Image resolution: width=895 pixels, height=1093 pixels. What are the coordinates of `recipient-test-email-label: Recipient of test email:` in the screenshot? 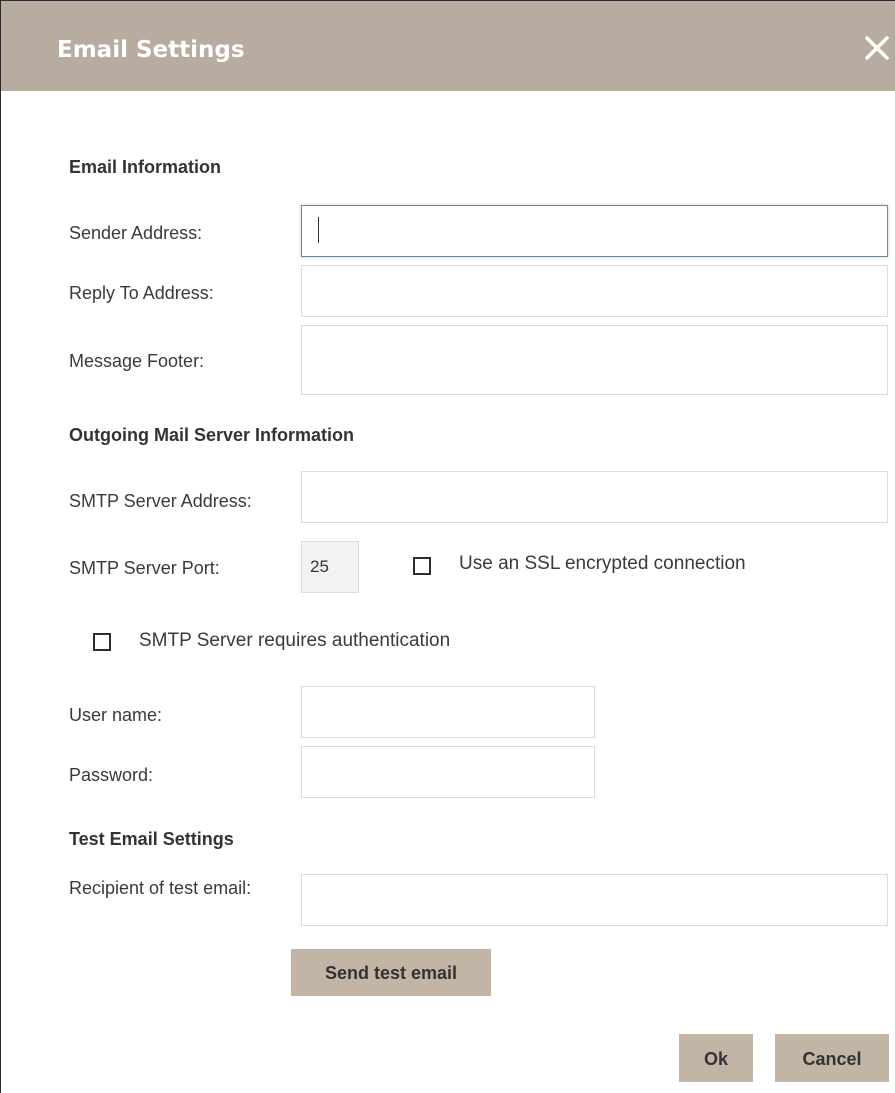 It's located at (160, 888).